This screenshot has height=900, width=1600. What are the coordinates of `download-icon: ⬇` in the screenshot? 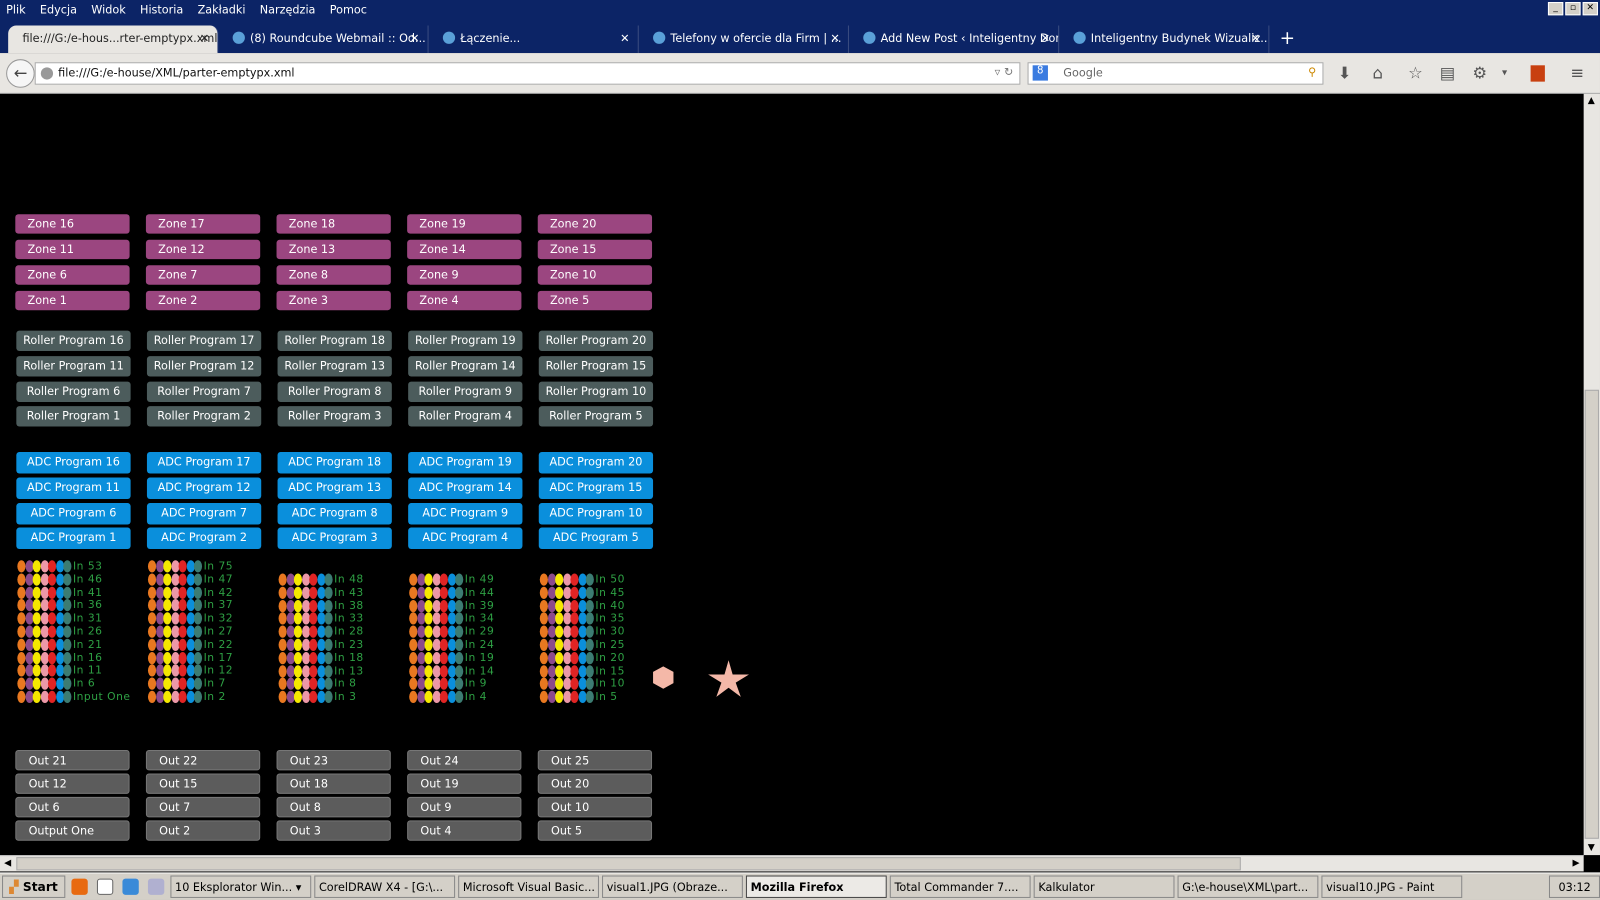 It's located at (1345, 72).